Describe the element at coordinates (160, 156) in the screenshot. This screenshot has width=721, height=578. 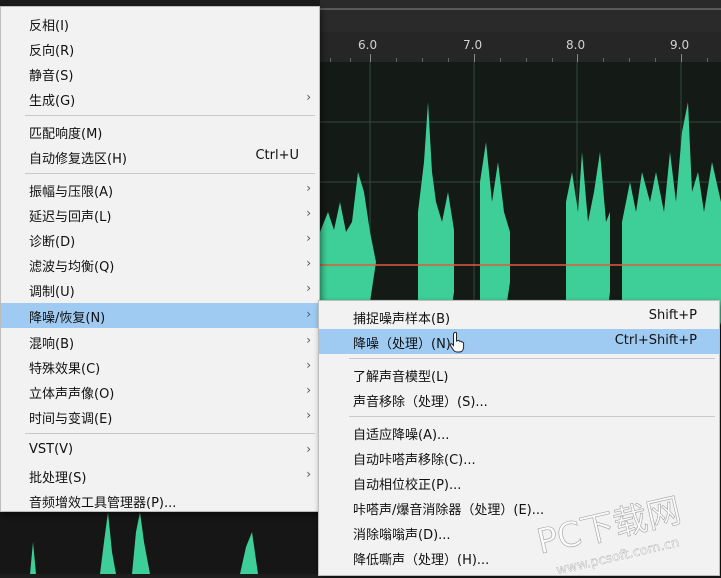
I see `menu-item-auto-heal: 自动修复选区(H) Ctrl+U` at that location.